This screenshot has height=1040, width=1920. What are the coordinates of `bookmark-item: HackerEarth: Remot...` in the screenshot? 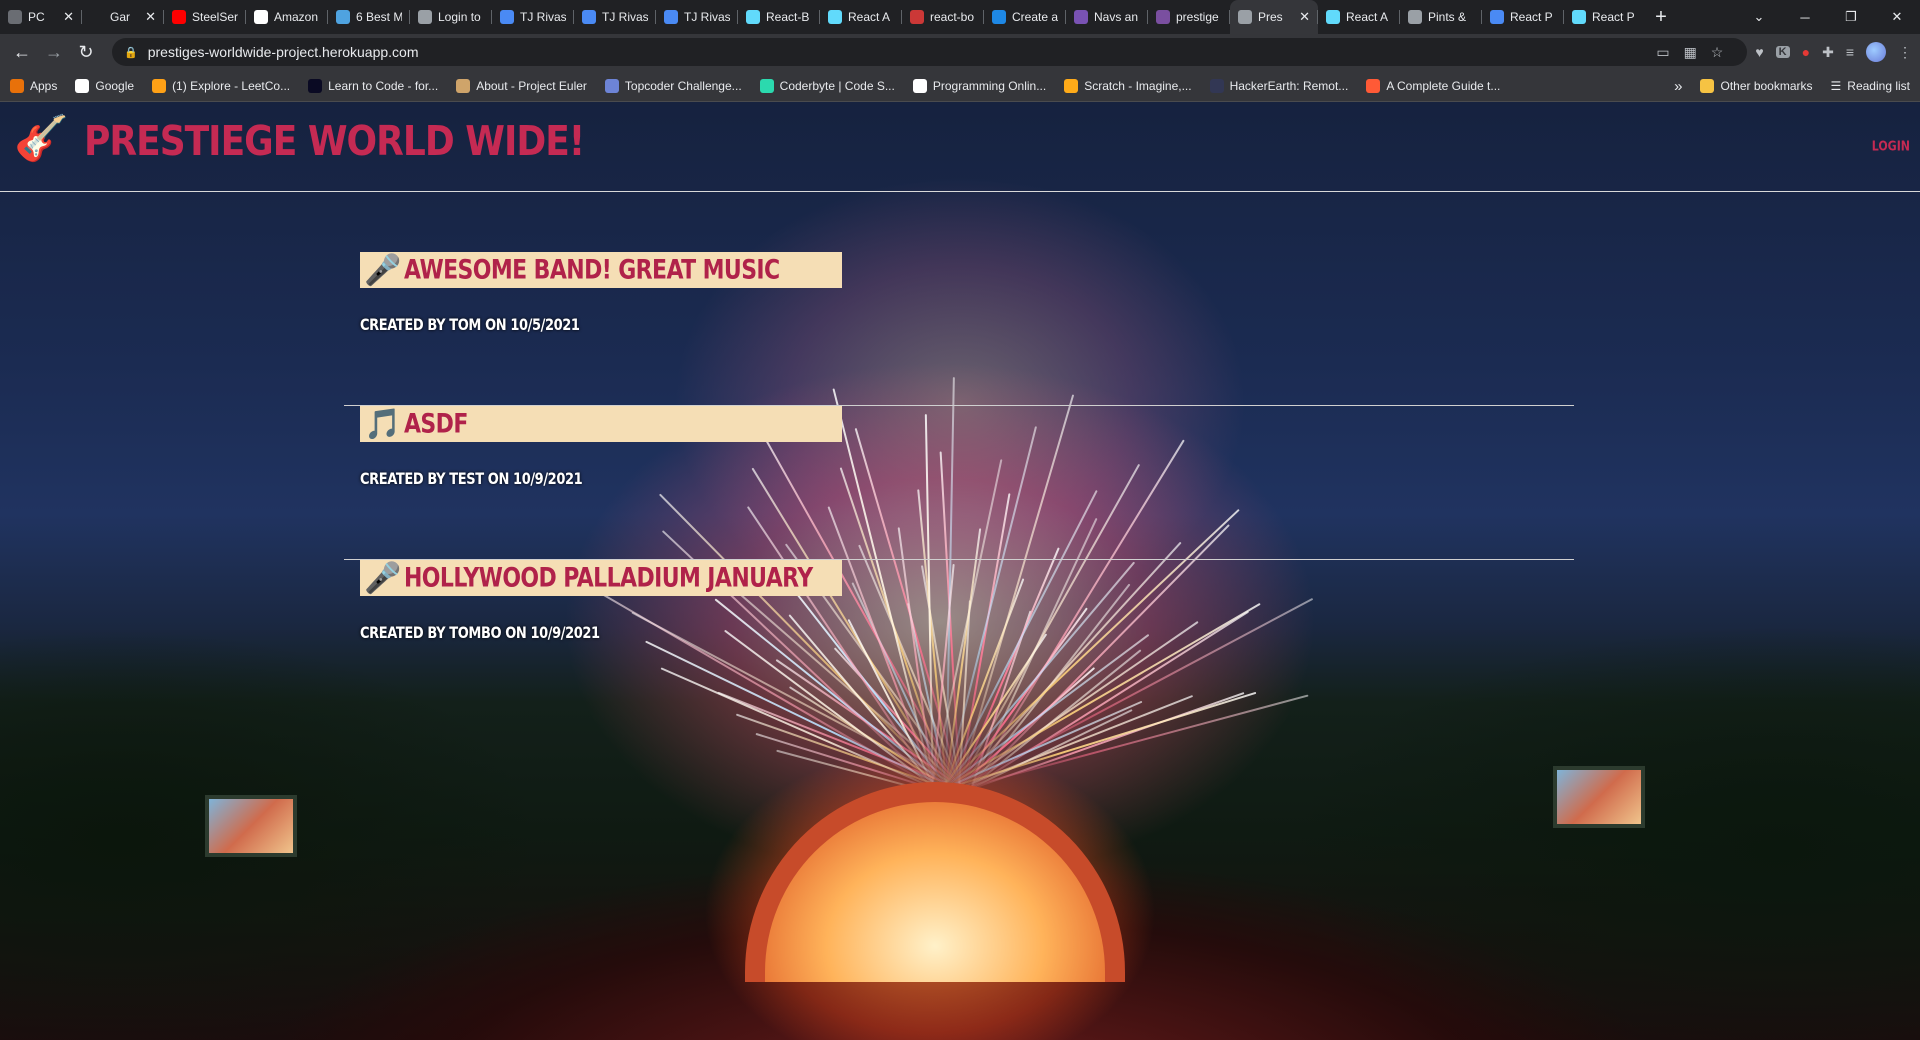 It's located at (1279, 85).